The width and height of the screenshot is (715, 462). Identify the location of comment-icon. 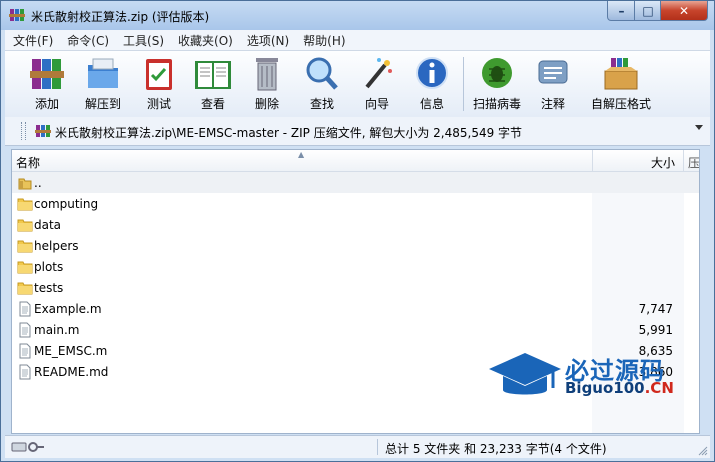
(553, 72).